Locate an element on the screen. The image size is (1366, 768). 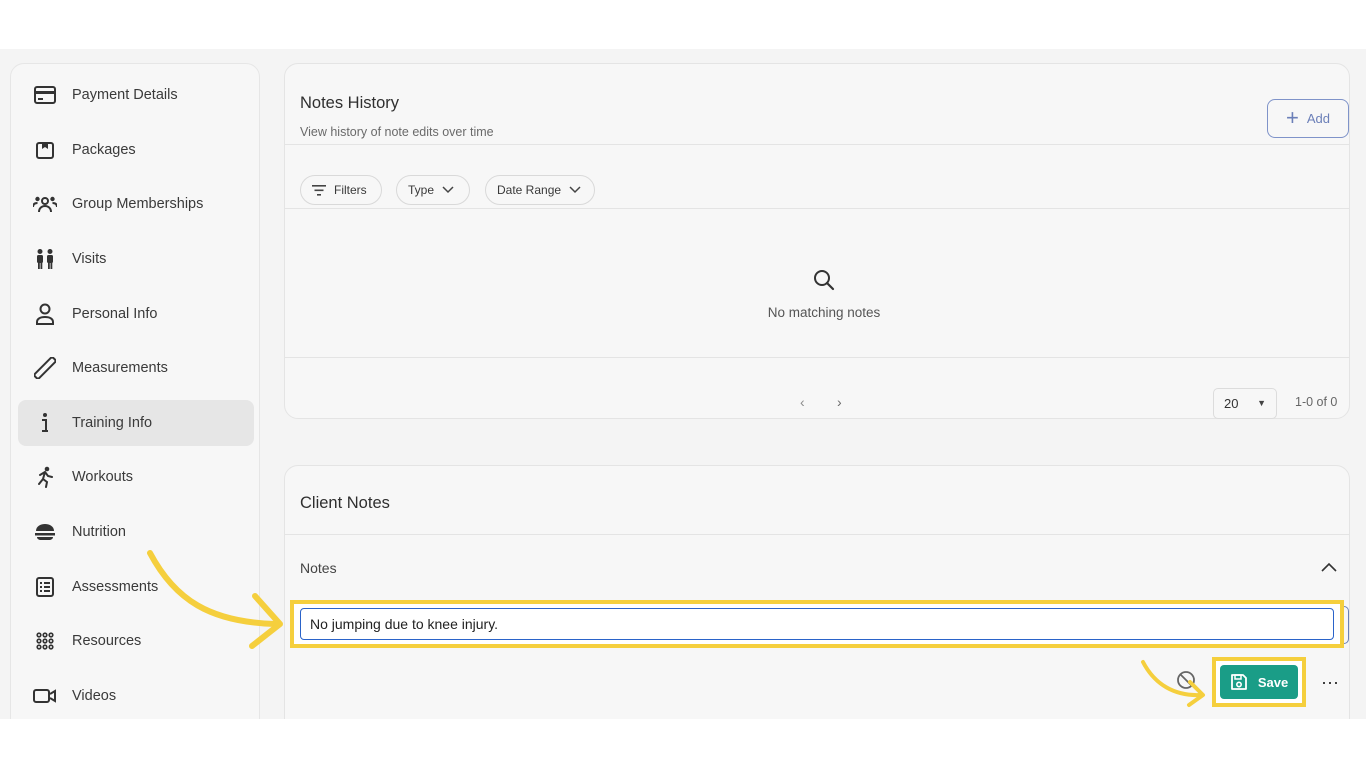
note-input-highlight is located at coordinates (817, 624).